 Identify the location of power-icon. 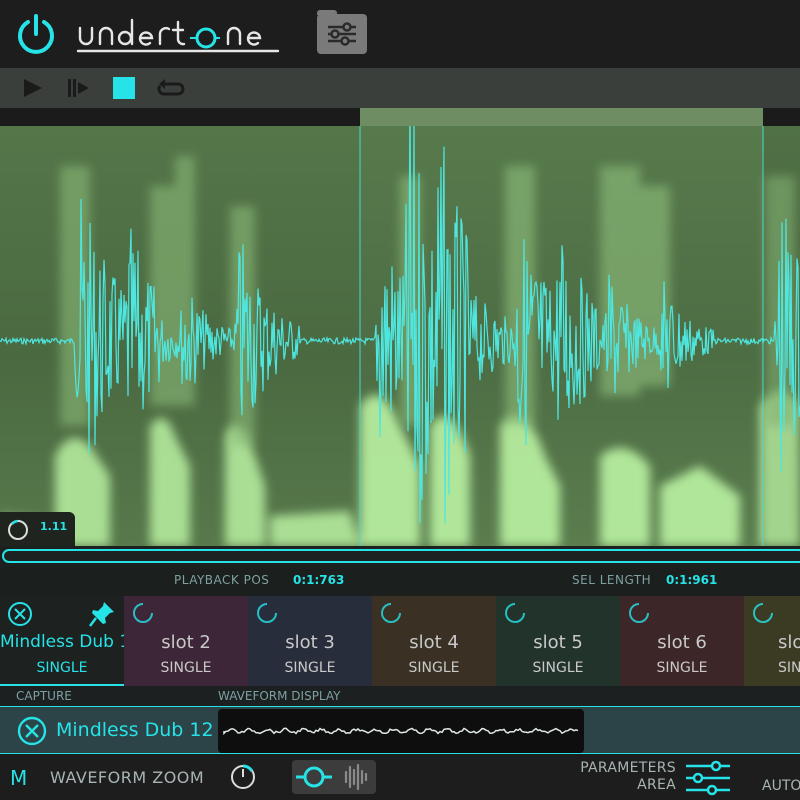
(36, 34).